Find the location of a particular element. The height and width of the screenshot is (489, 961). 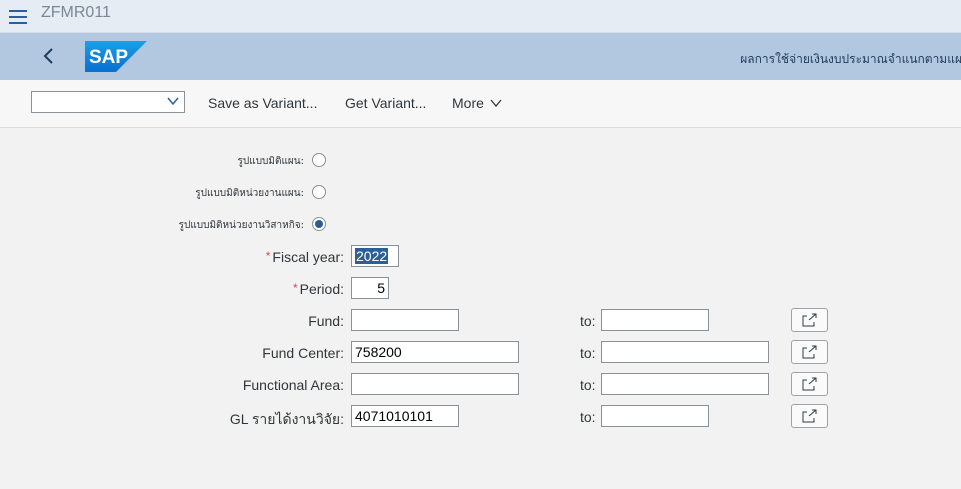

variant-select is located at coordinates (108, 102).